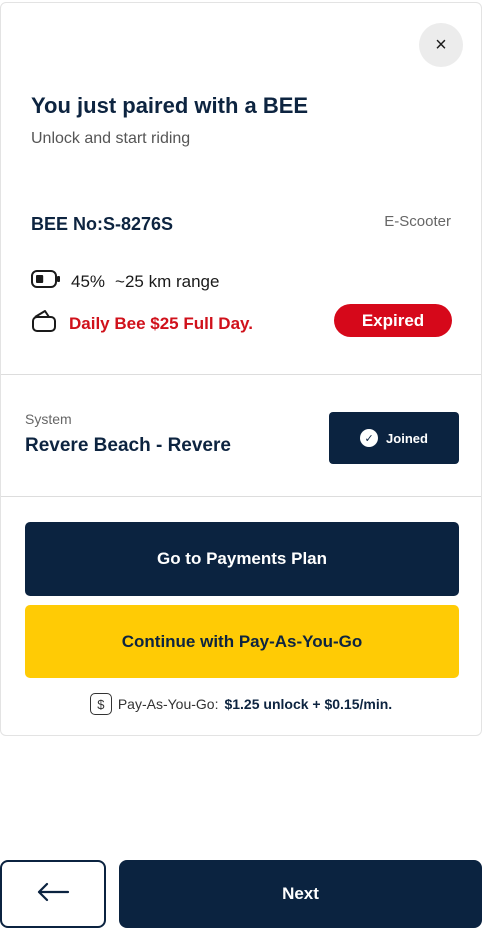 This screenshot has height=928, width=482. I want to click on system-name: Revere Beach - Revere, so click(128, 445).